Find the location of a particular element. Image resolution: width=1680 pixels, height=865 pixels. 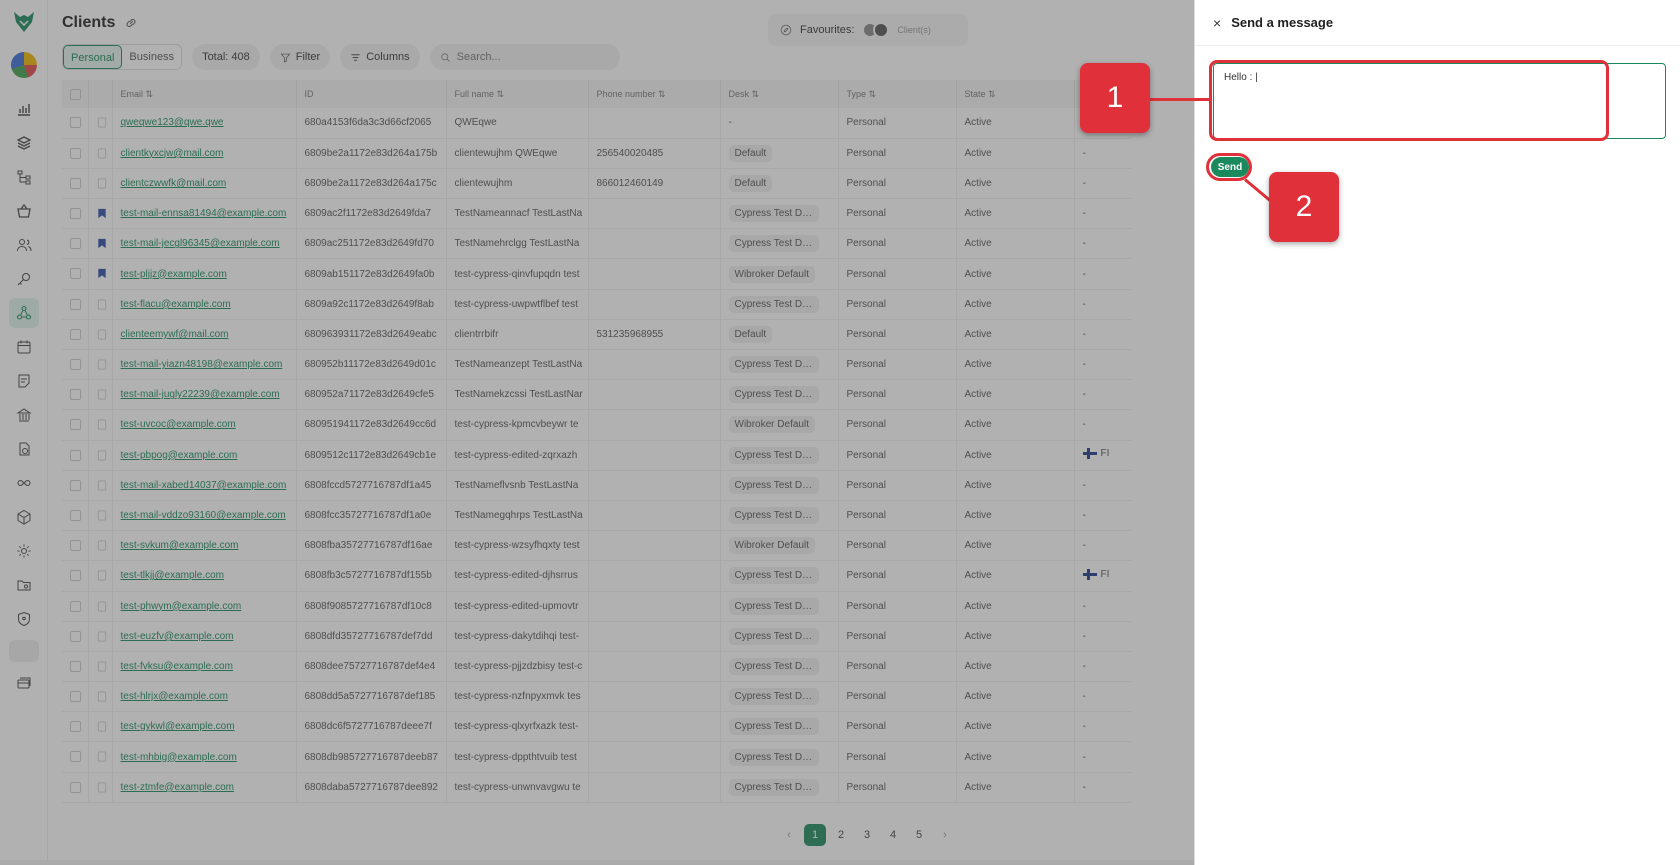

bottom-scrollbar is located at coordinates (597, 862).